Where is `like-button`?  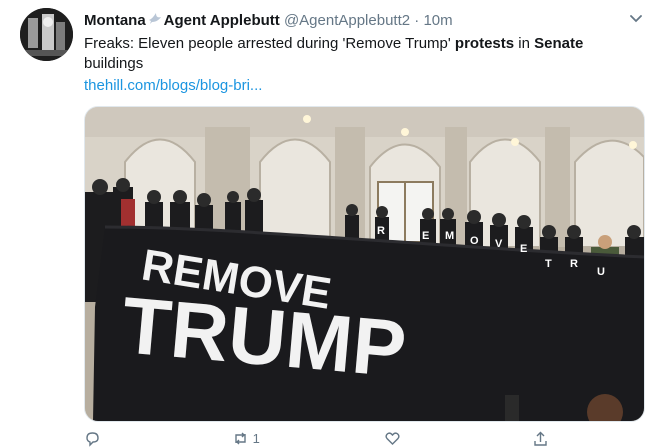
like-button is located at coordinates (392, 437).